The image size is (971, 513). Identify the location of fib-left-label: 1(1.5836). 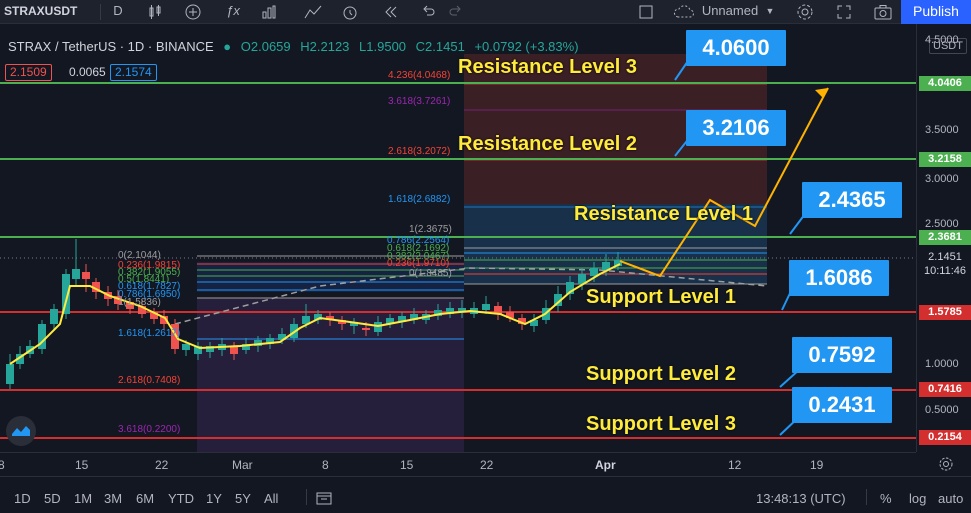
(139, 302).